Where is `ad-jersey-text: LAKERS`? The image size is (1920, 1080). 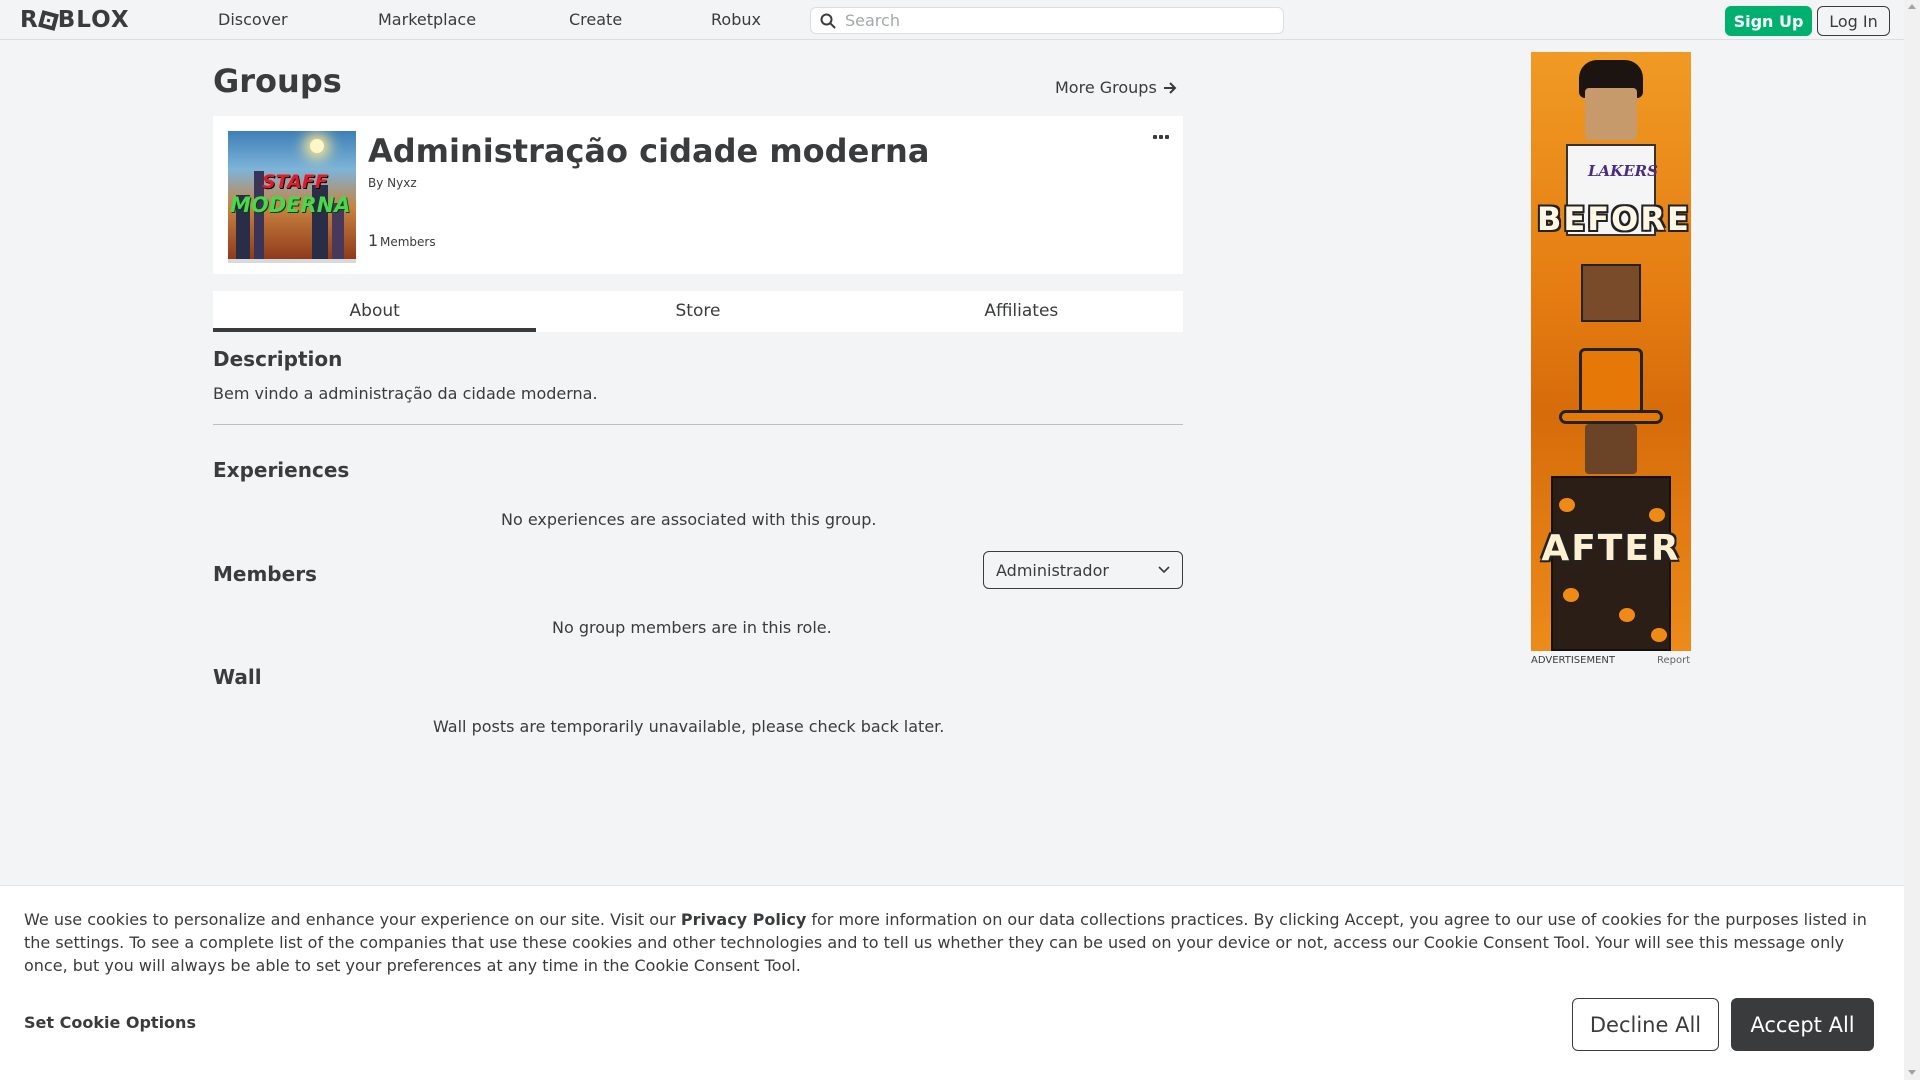 ad-jersey-text: LAKERS is located at coordinates (1623, 171).